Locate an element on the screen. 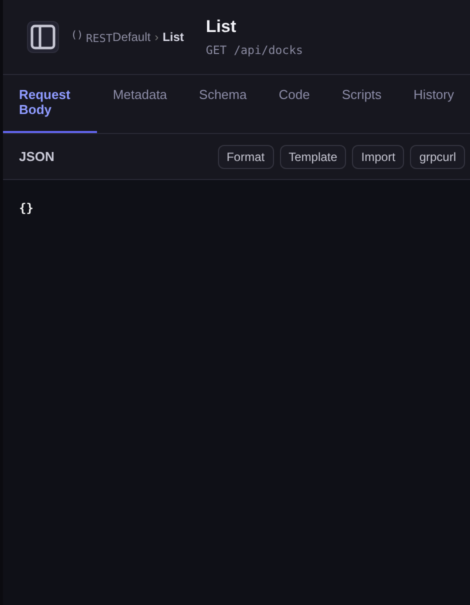 This screenshot has width=470, height=605. format-label: JSON is located at coordinates (36, 156).